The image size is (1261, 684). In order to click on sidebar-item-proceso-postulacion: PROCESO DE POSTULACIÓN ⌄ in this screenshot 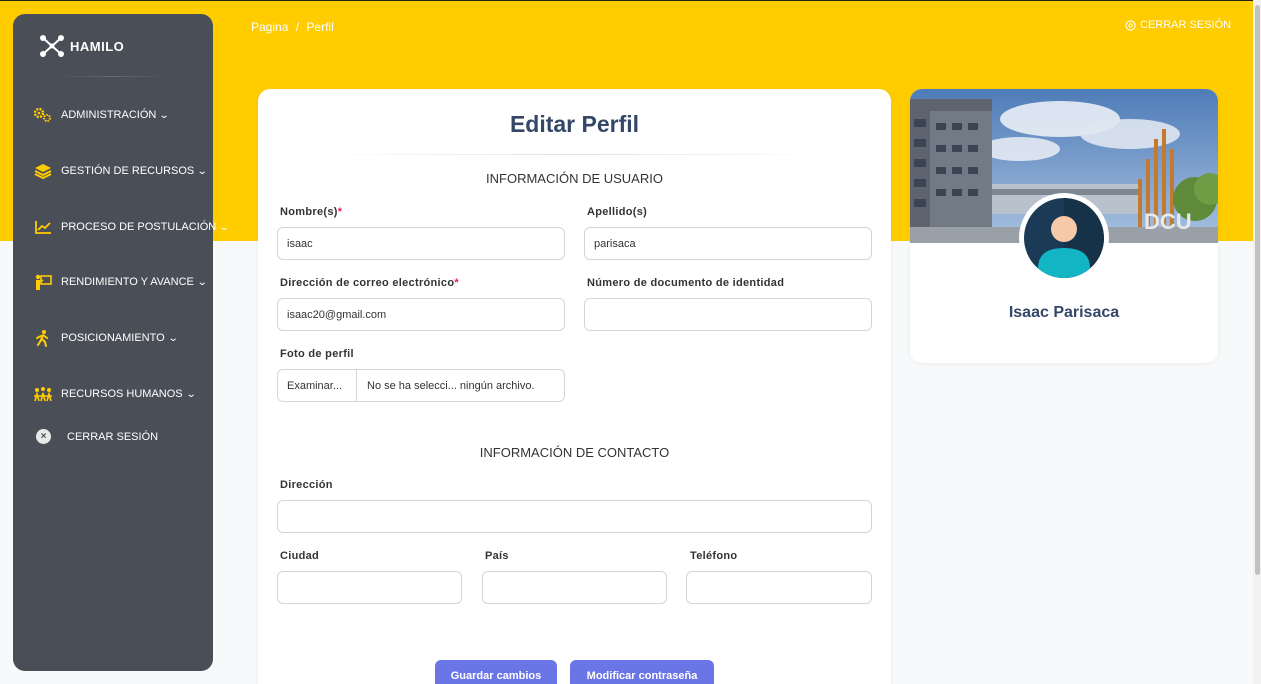, I will do `click(131, 227)`.